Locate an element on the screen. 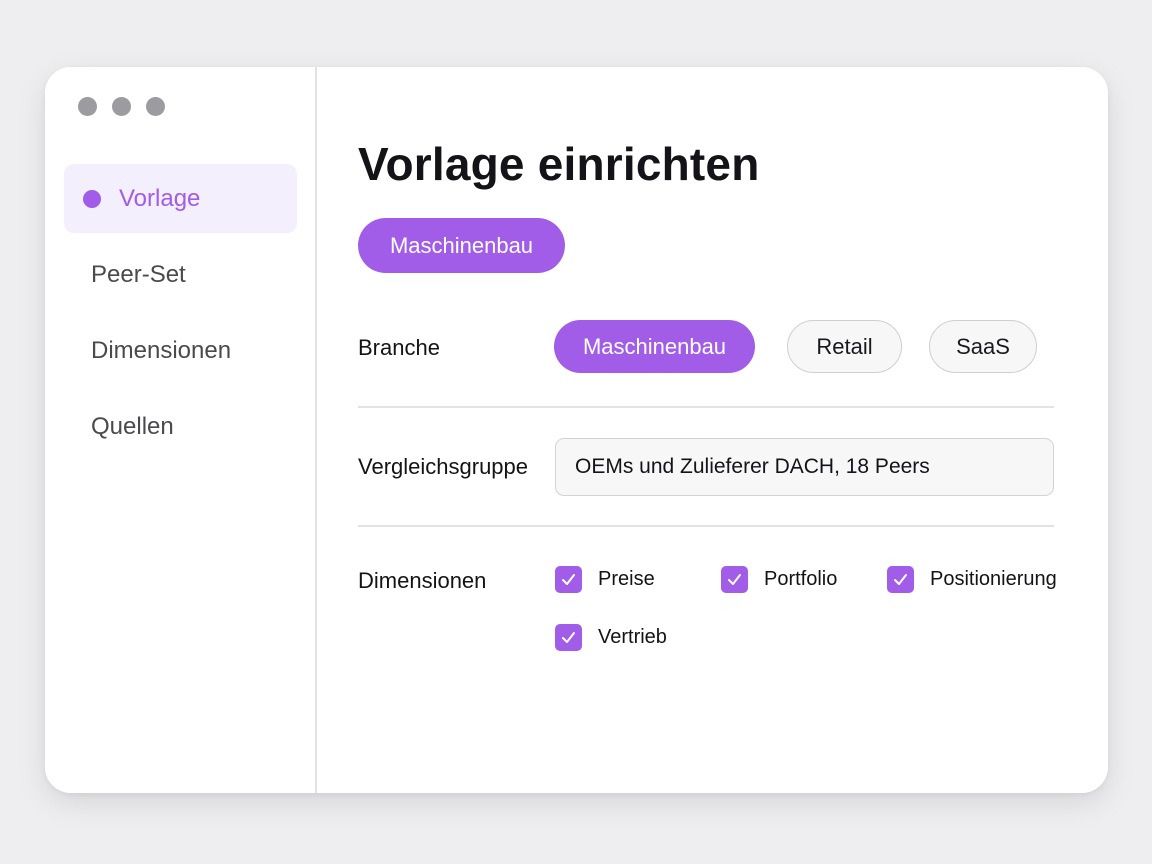 This screenshot has height=864, width=1152. sidebar-item-vorlage: Vorlage is located at coordinates (180, 198).